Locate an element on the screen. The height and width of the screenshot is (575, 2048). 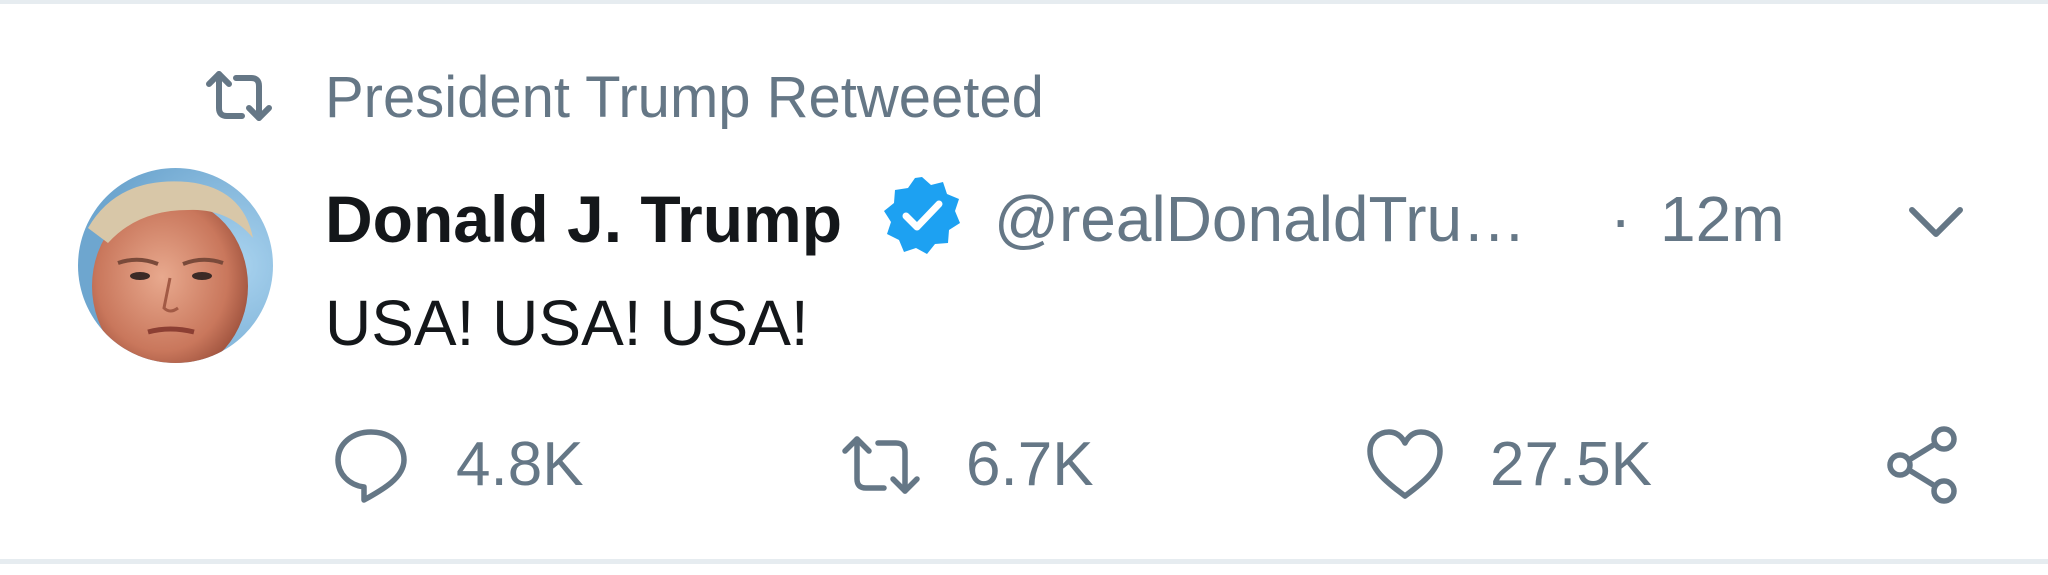
like-button: 27.5K is located at coordinates (1508, 465).